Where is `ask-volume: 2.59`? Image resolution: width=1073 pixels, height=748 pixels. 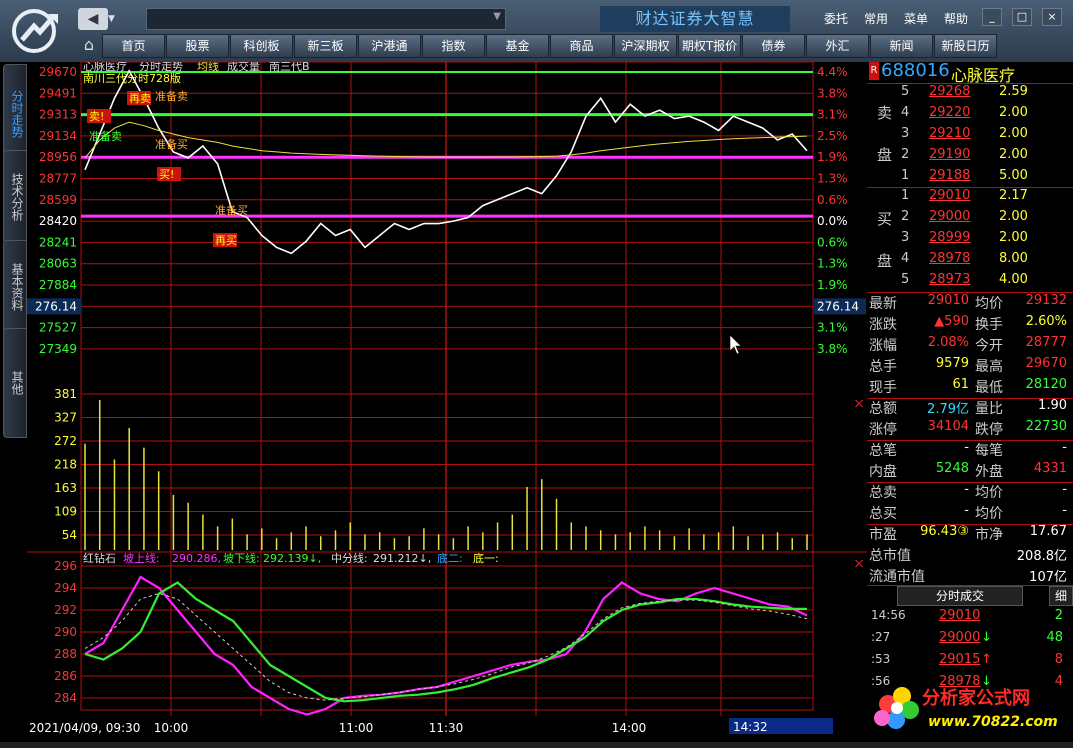 ask-volume: 2.59 is located at coordinates (1013, 91).